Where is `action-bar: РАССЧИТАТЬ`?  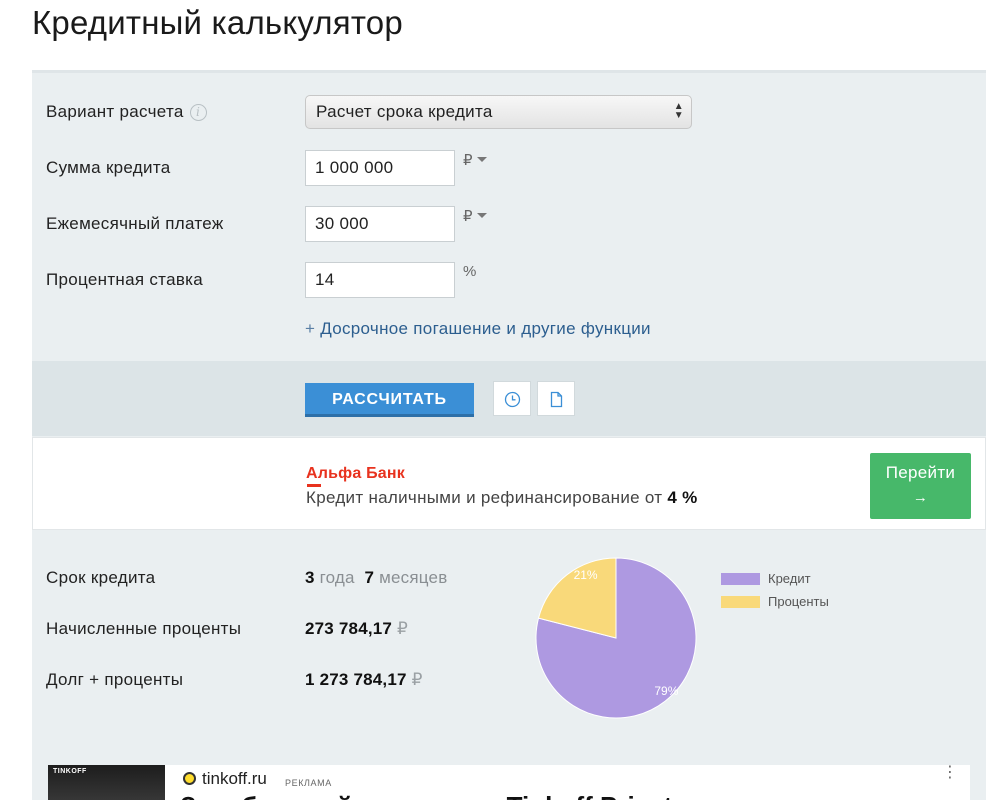
action-bar: РАССЧИТАТЬ is located at coordinates (509, 398).